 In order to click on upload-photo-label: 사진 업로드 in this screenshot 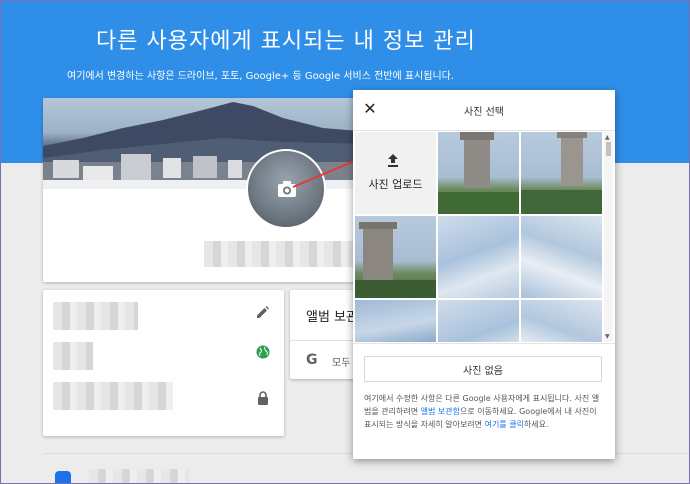, I will do `click(395, 184)`.